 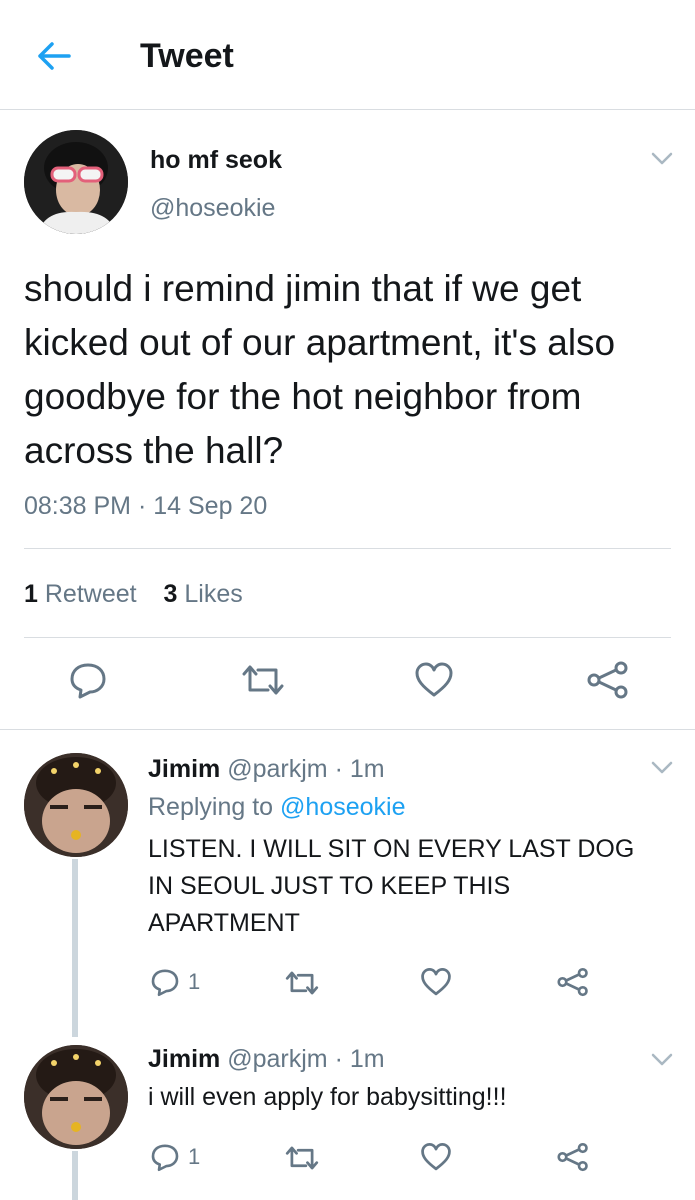 I want to click on like-count: 3, so click(x=170, y=594).